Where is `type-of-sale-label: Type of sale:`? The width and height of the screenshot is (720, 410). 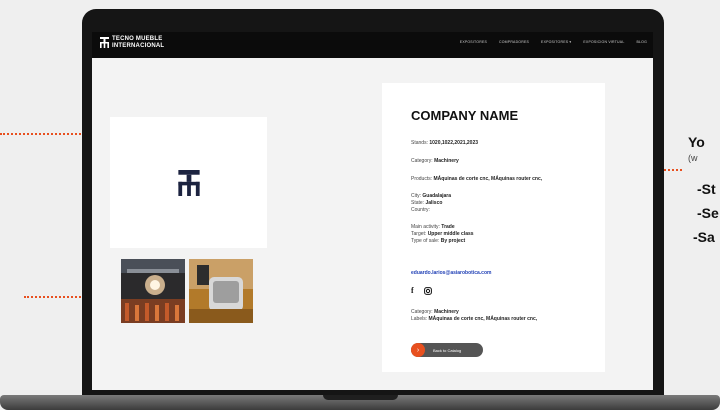 type-of-sale-label: Type of sale: is located at coordinates (426, 241).